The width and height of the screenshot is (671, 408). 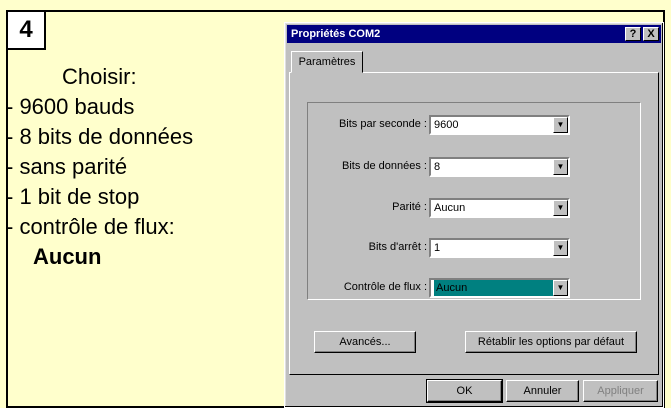 I want to click on instruction-item: - 1 bit de stop, so click(x=73, y=196).